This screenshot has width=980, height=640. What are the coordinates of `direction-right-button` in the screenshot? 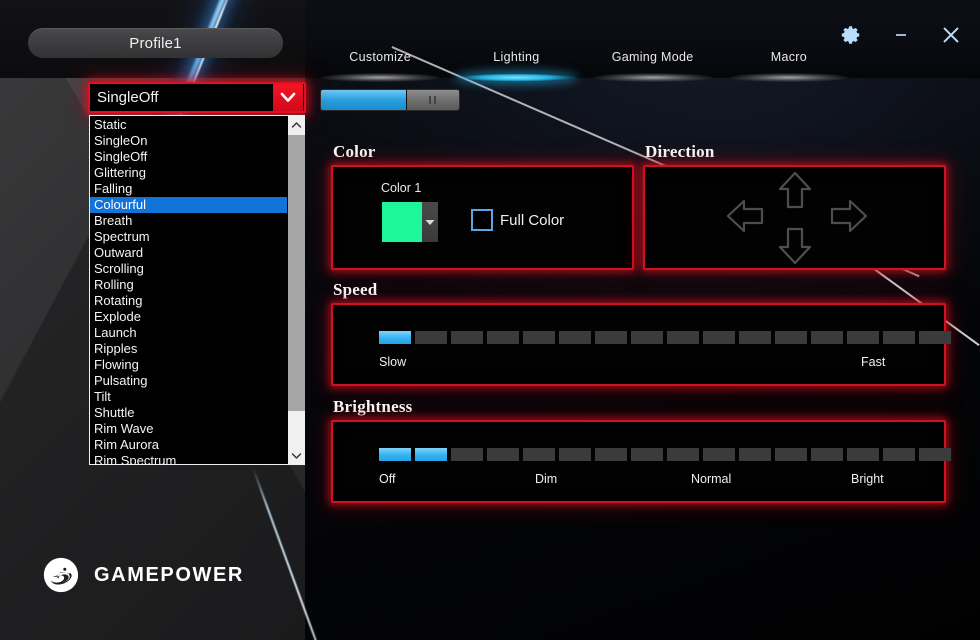 It's located at (849, 218).